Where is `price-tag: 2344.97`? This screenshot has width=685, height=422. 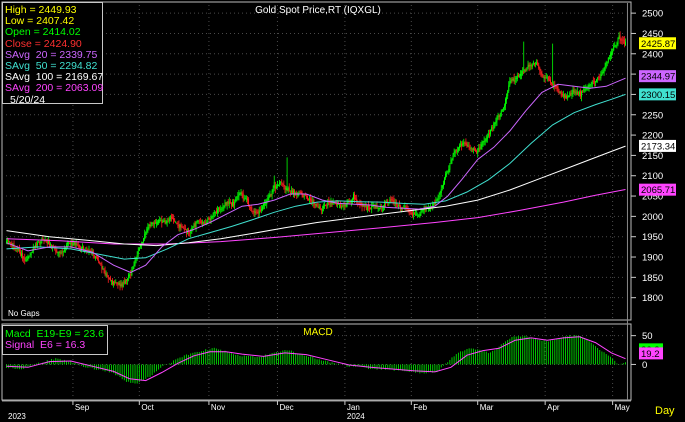 price-tag: 2344.97 is located at coordinates (657, 76).